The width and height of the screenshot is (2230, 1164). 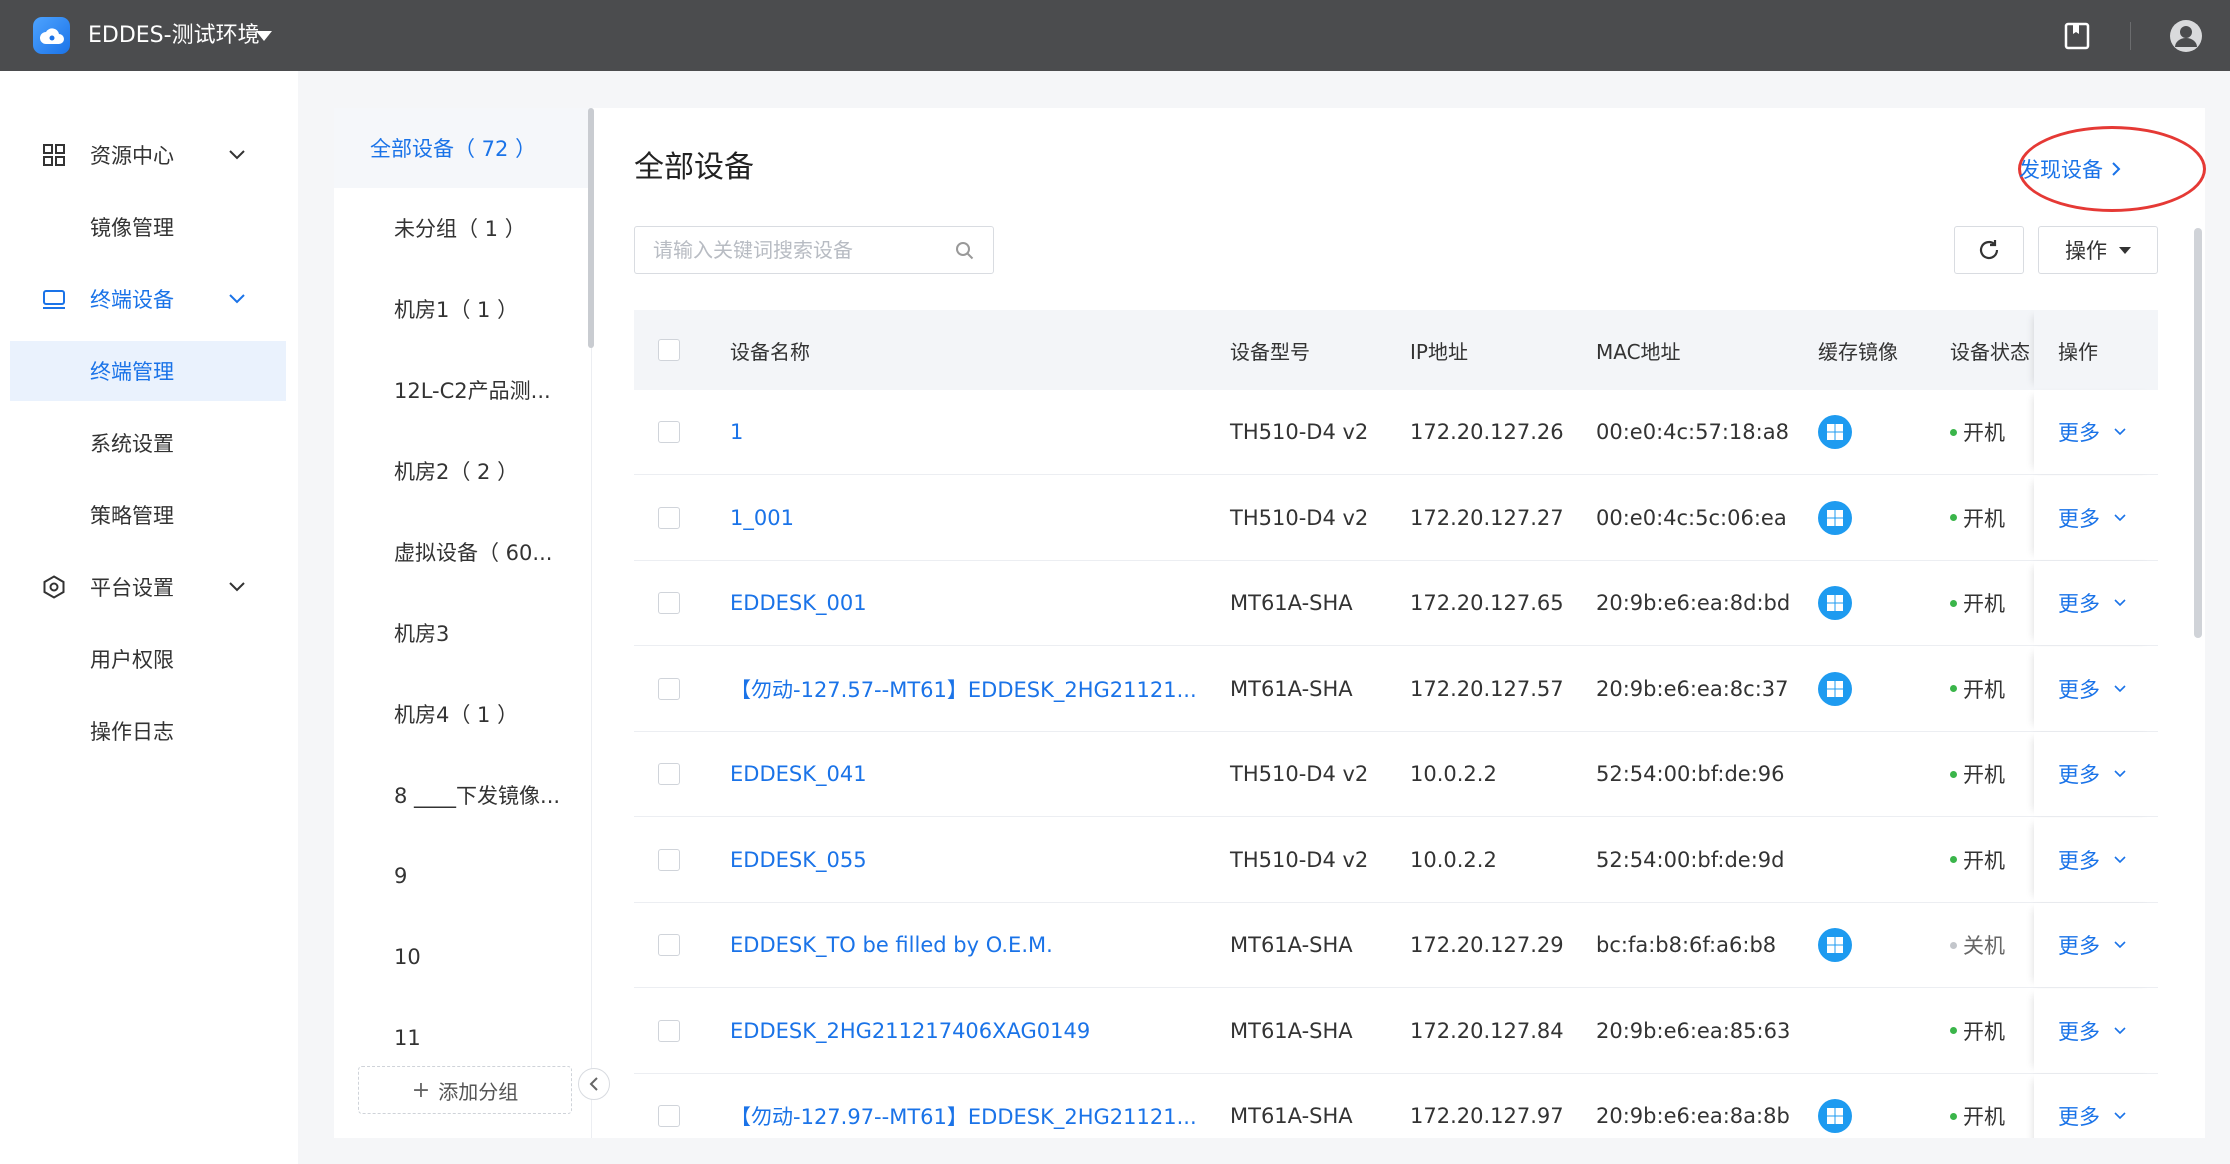 What do you see at coordinates (1693, 603) in the screenshot?
I see `device-mac: 20:9b:e6:ea:8d:bd` at bounding box center [1693, 603].